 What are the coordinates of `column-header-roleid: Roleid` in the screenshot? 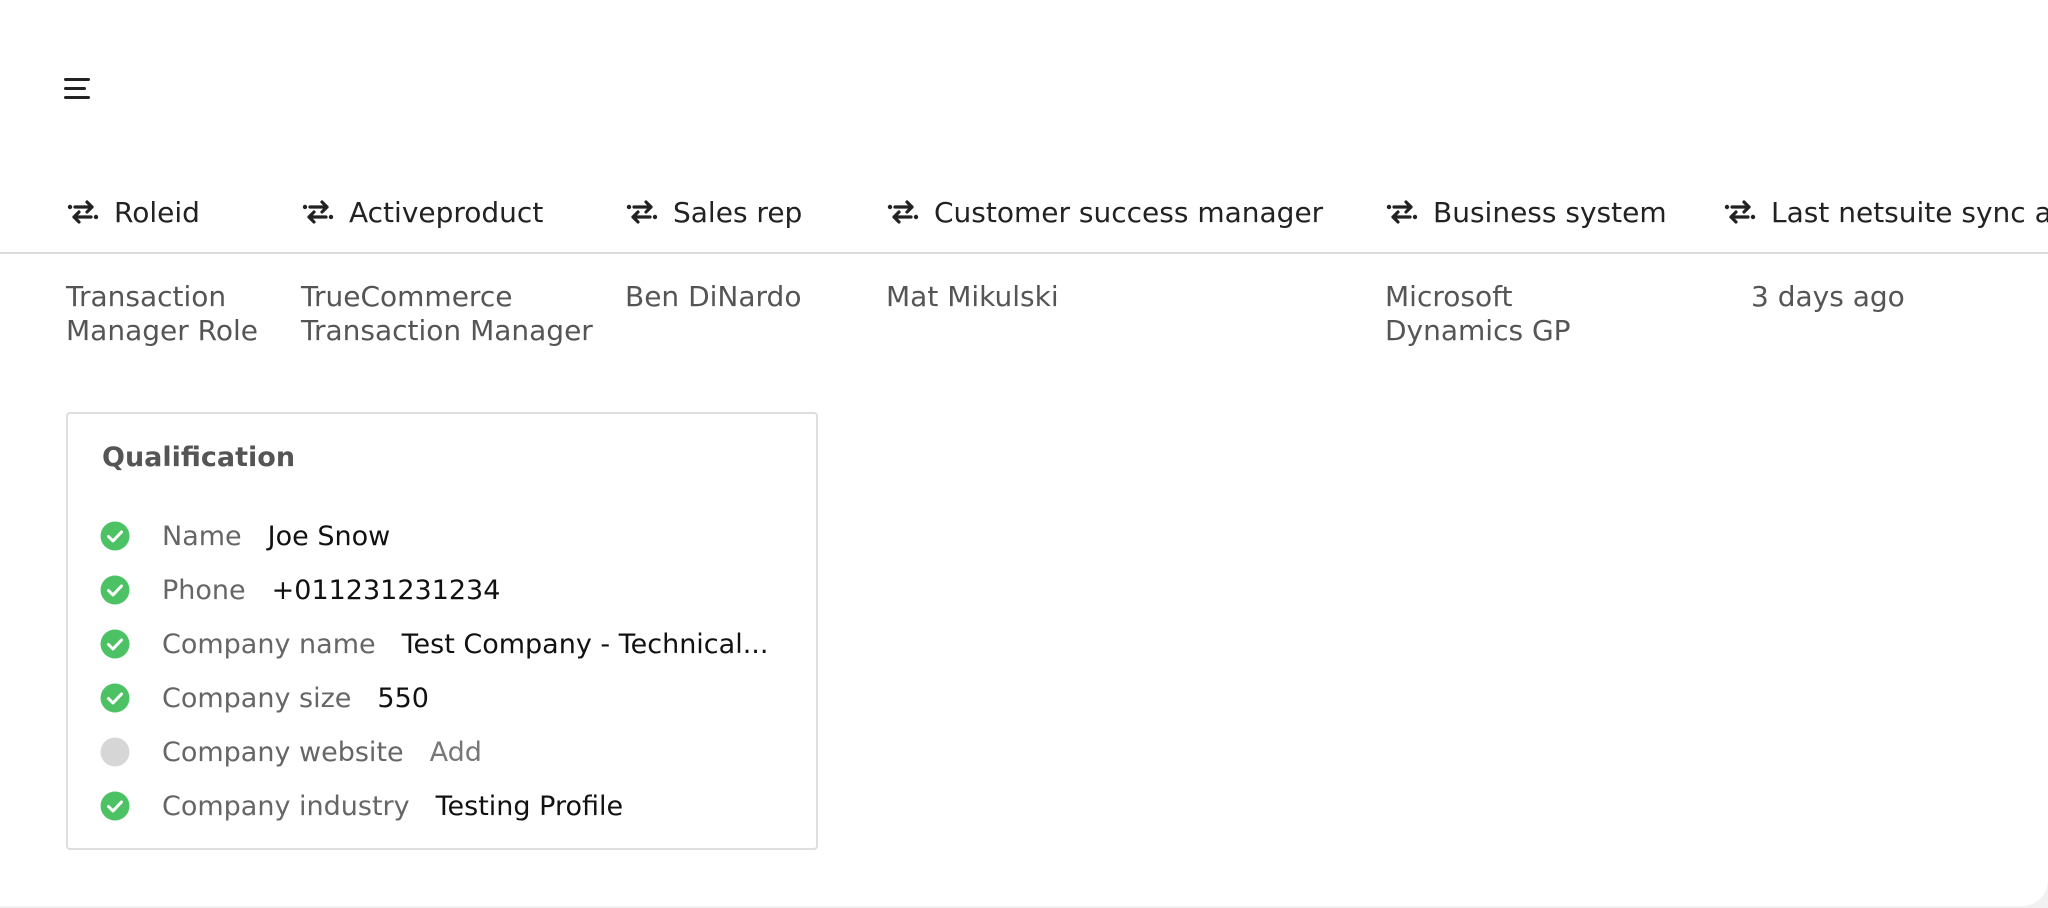 It's located at (133, 212).